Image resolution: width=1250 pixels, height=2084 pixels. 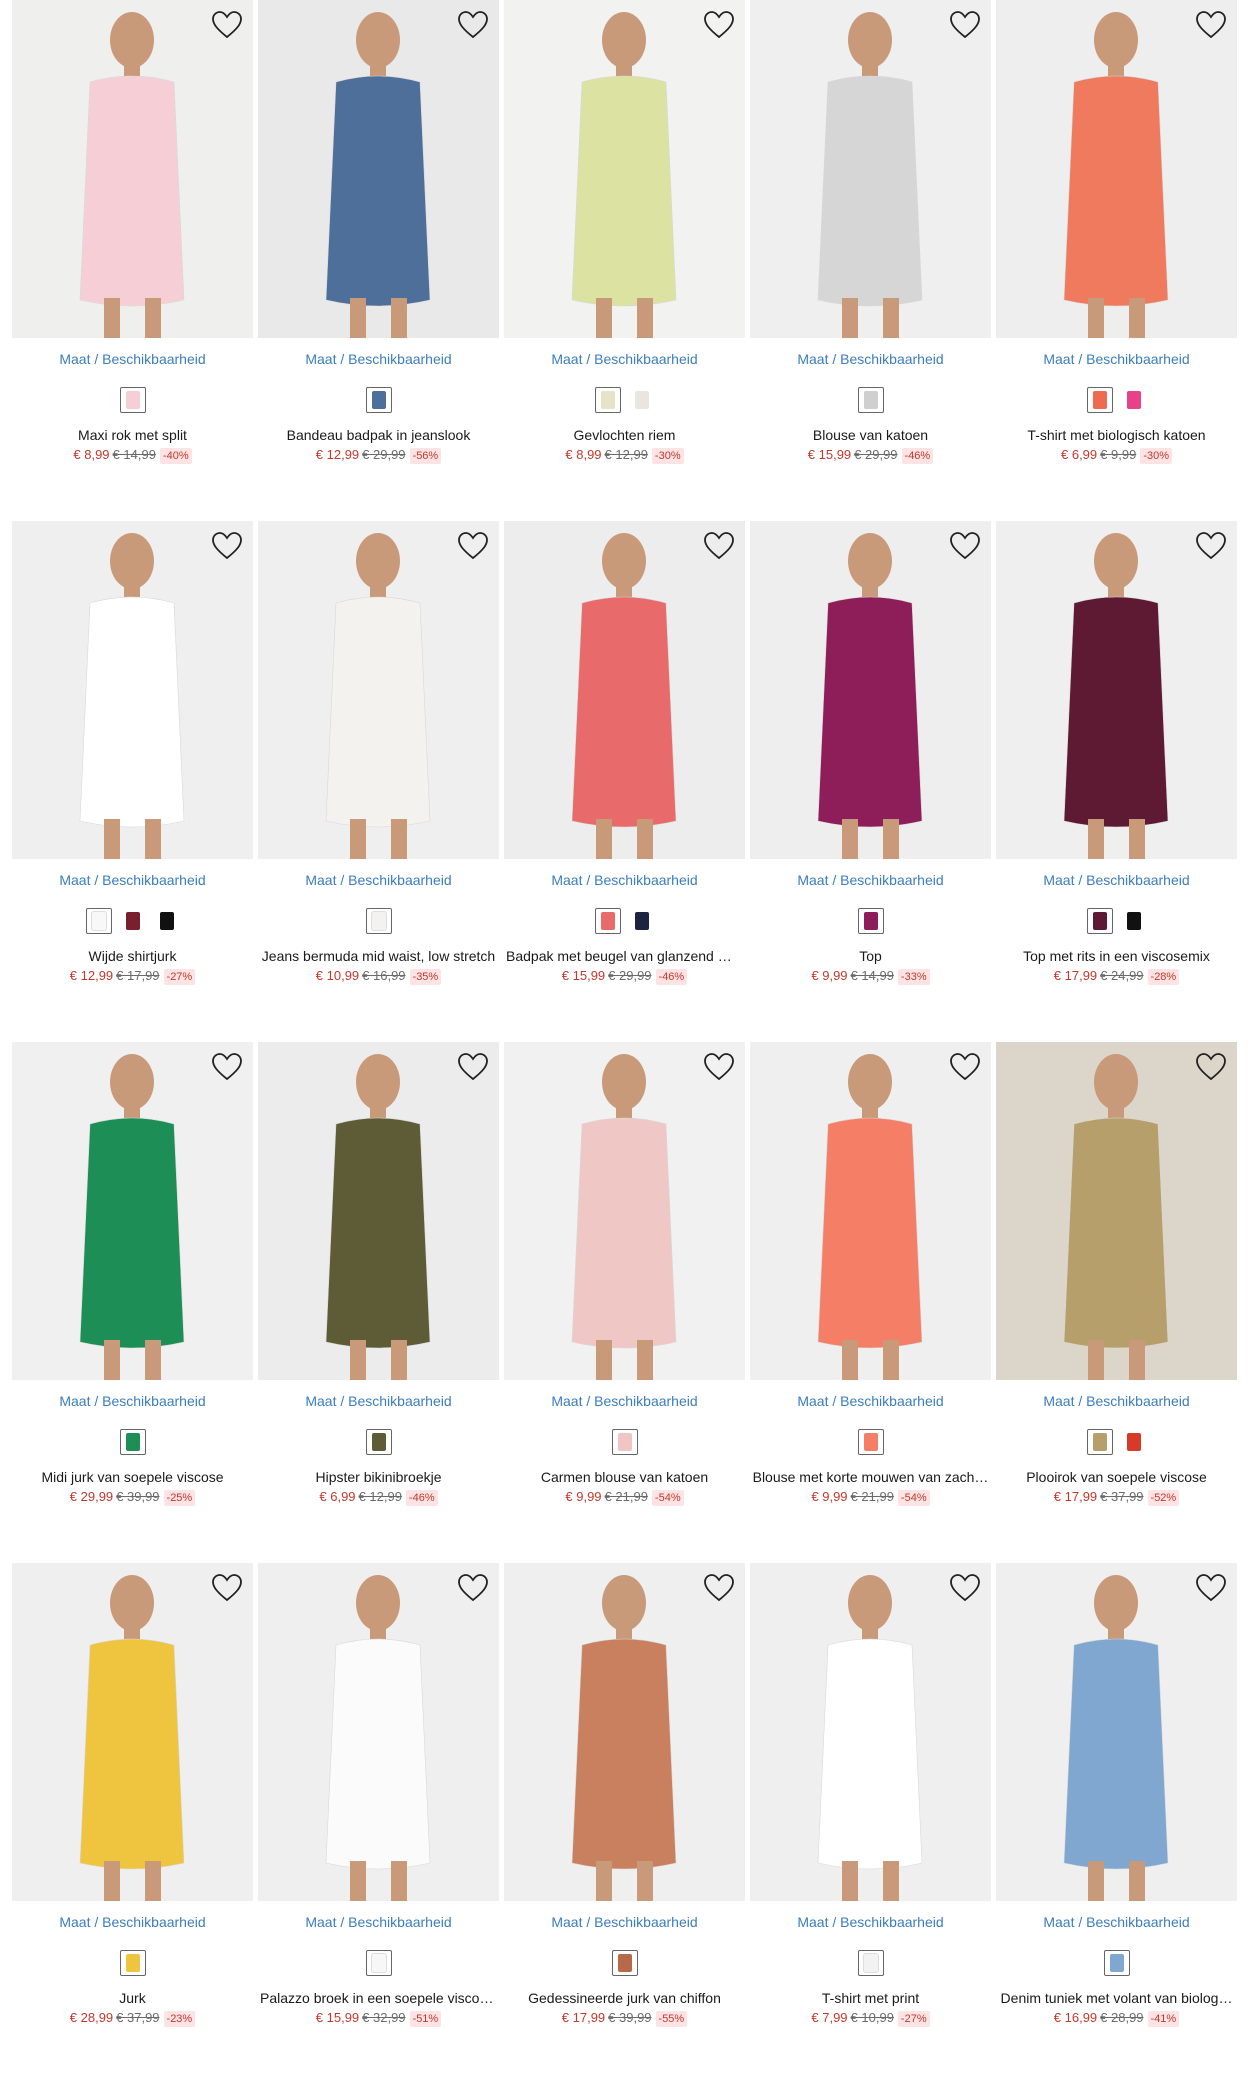 I want to click on product-name: Plooirok van soepele viscose, so click(x=1116, y=1477).